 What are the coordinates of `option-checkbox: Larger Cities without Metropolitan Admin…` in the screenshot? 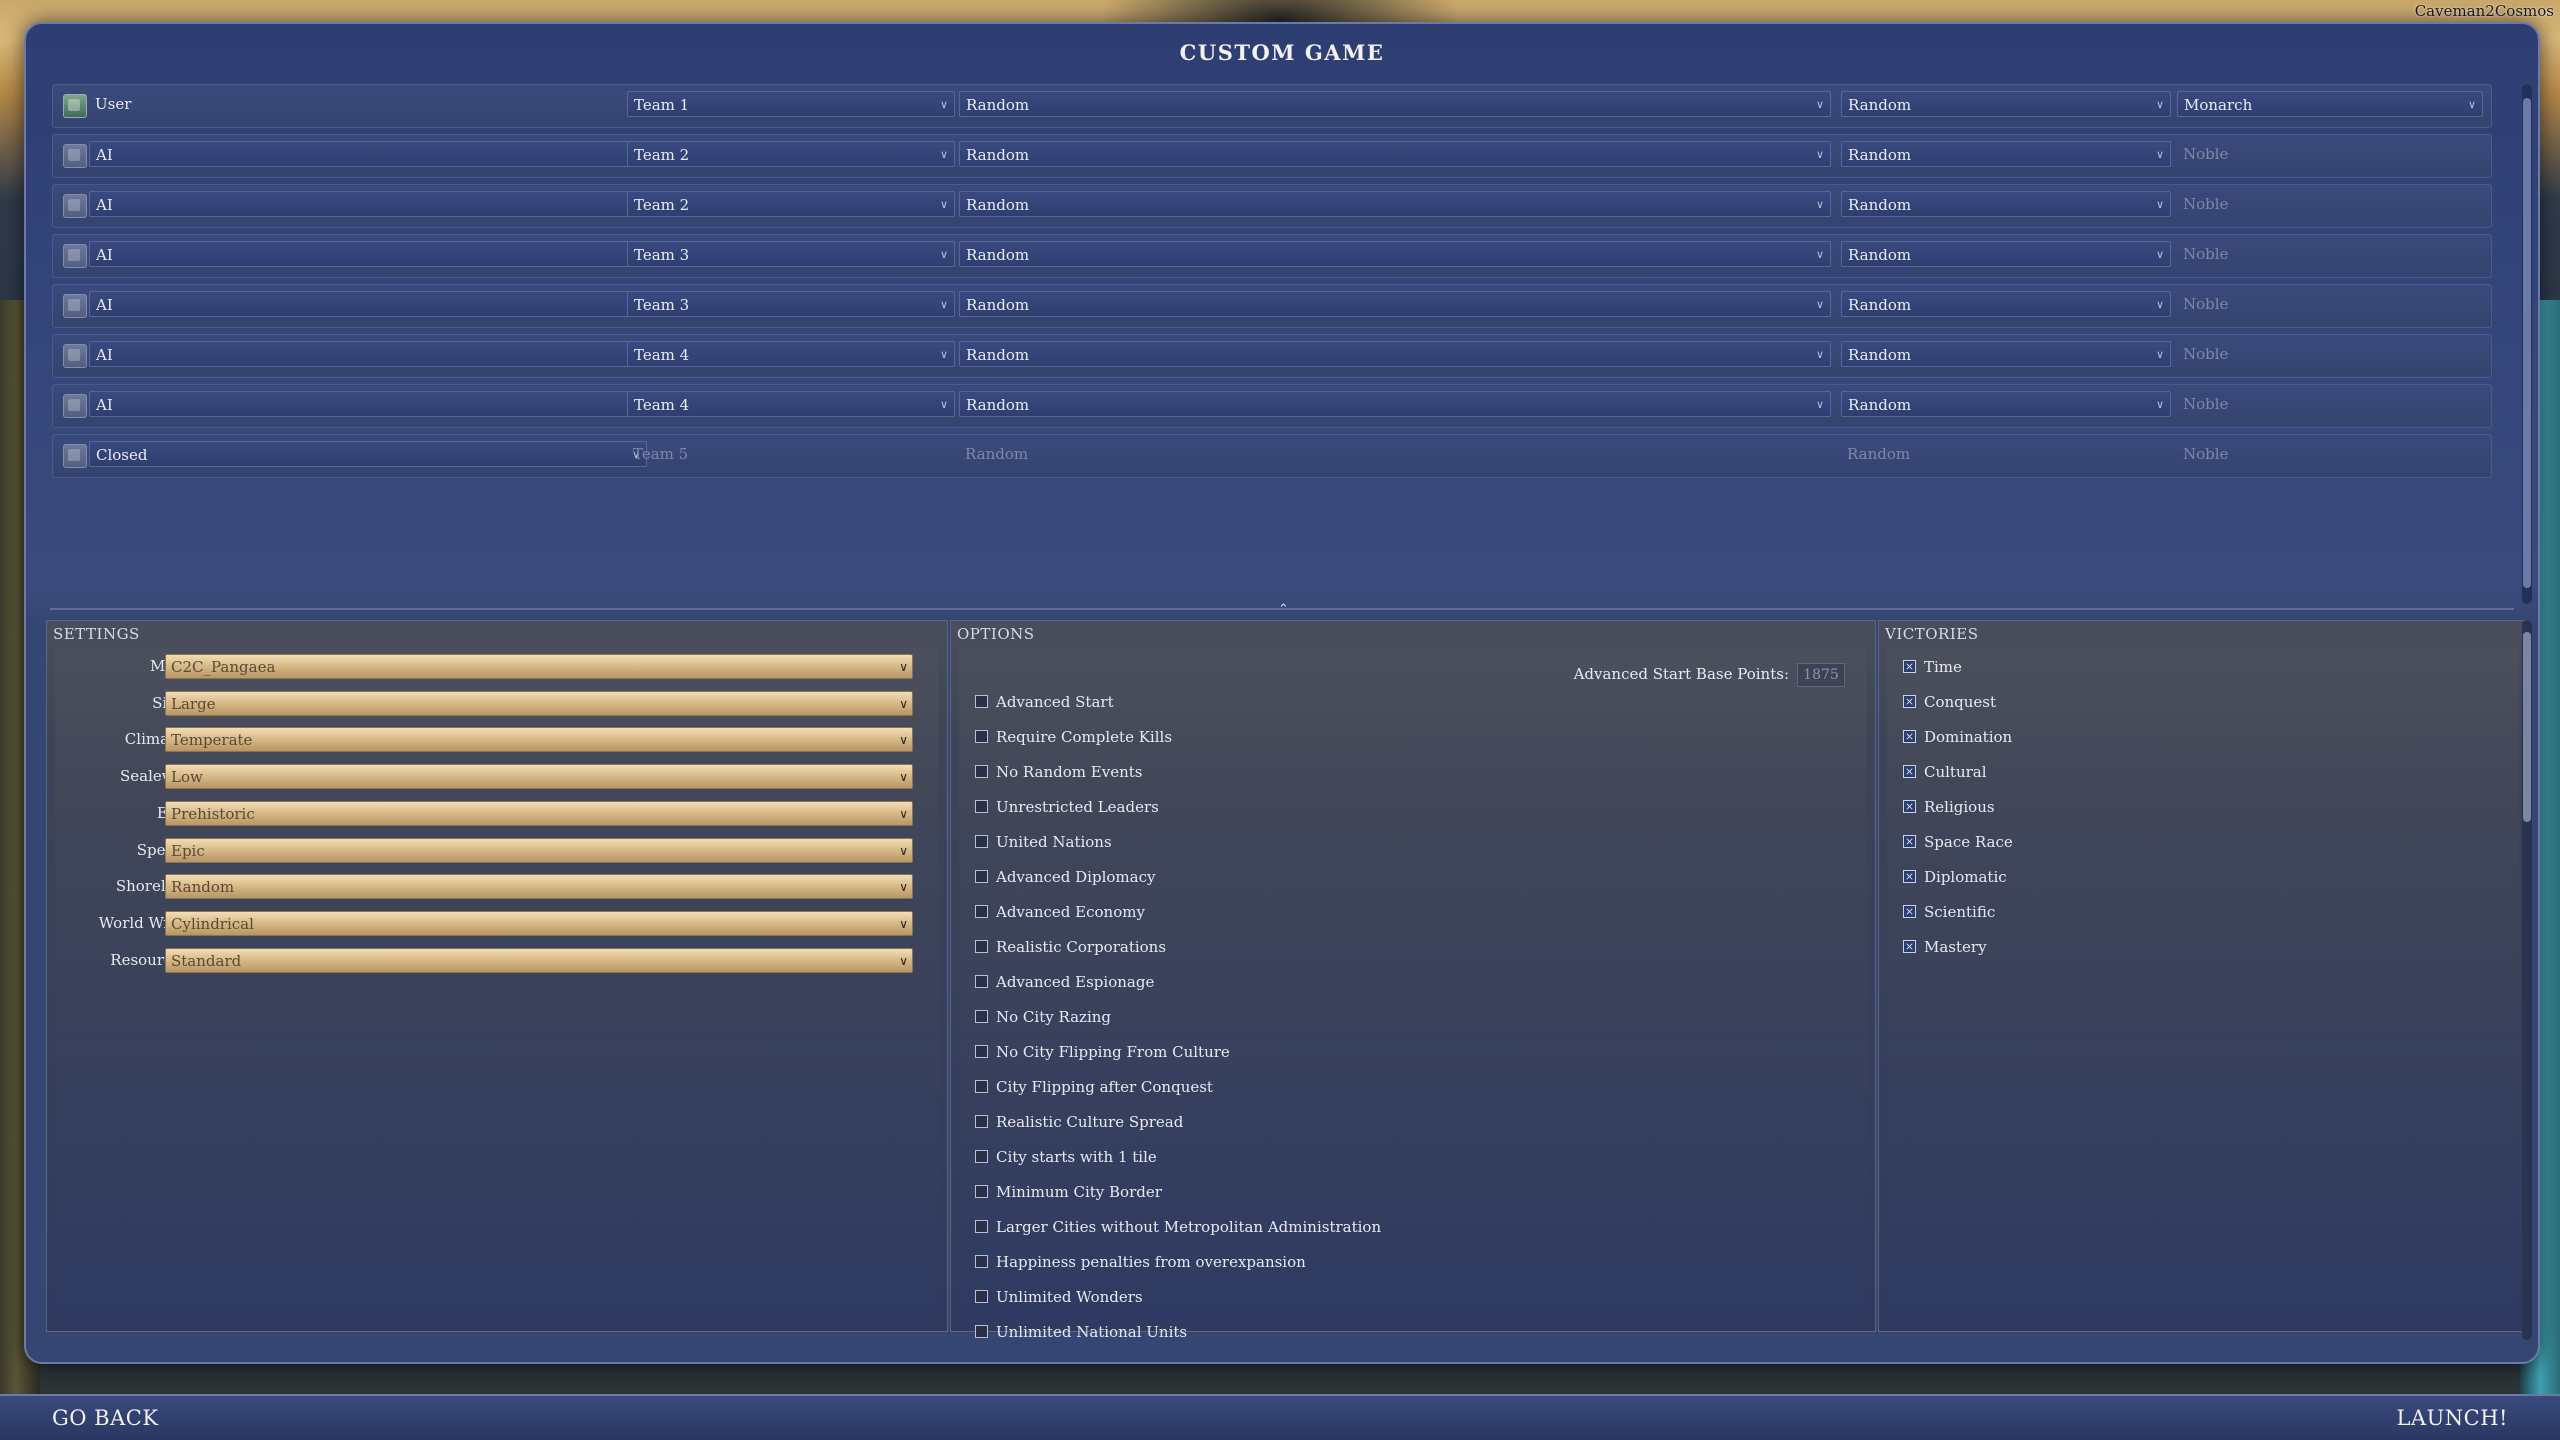 It's located at (1178, 1230).